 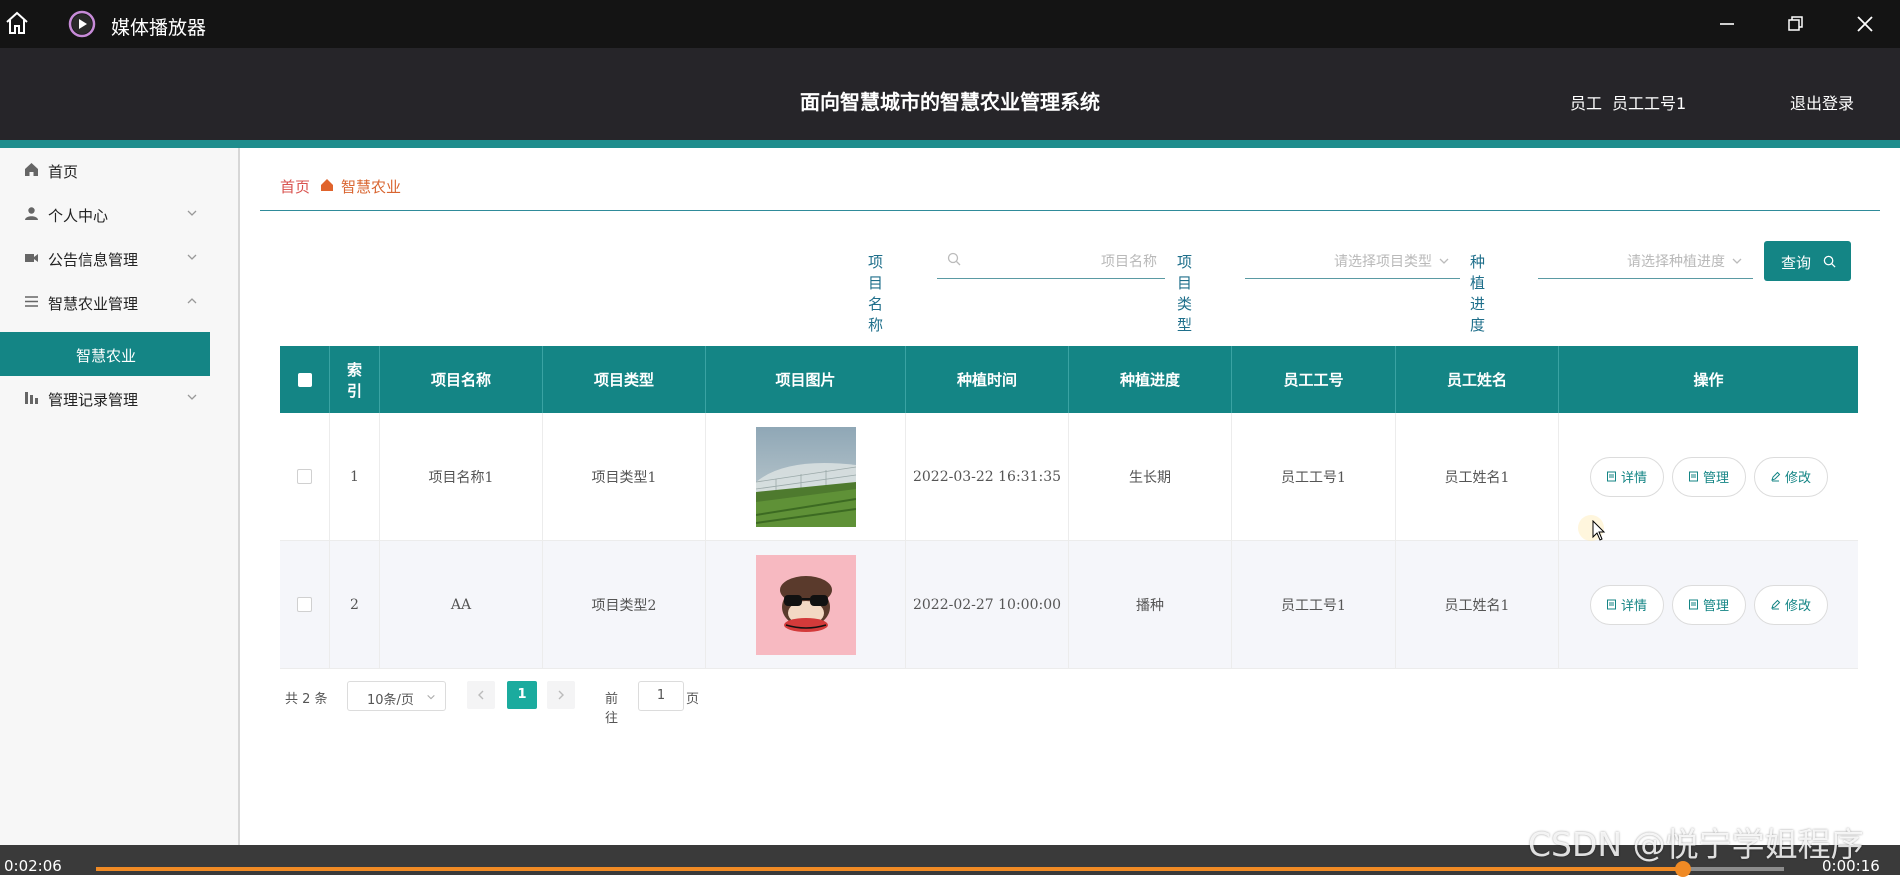 What do you see at coordinates (987, 604) in the screenshot?
I see `cell-time: 2022-02-27 10:00:00` at bounding box center [987, 604].